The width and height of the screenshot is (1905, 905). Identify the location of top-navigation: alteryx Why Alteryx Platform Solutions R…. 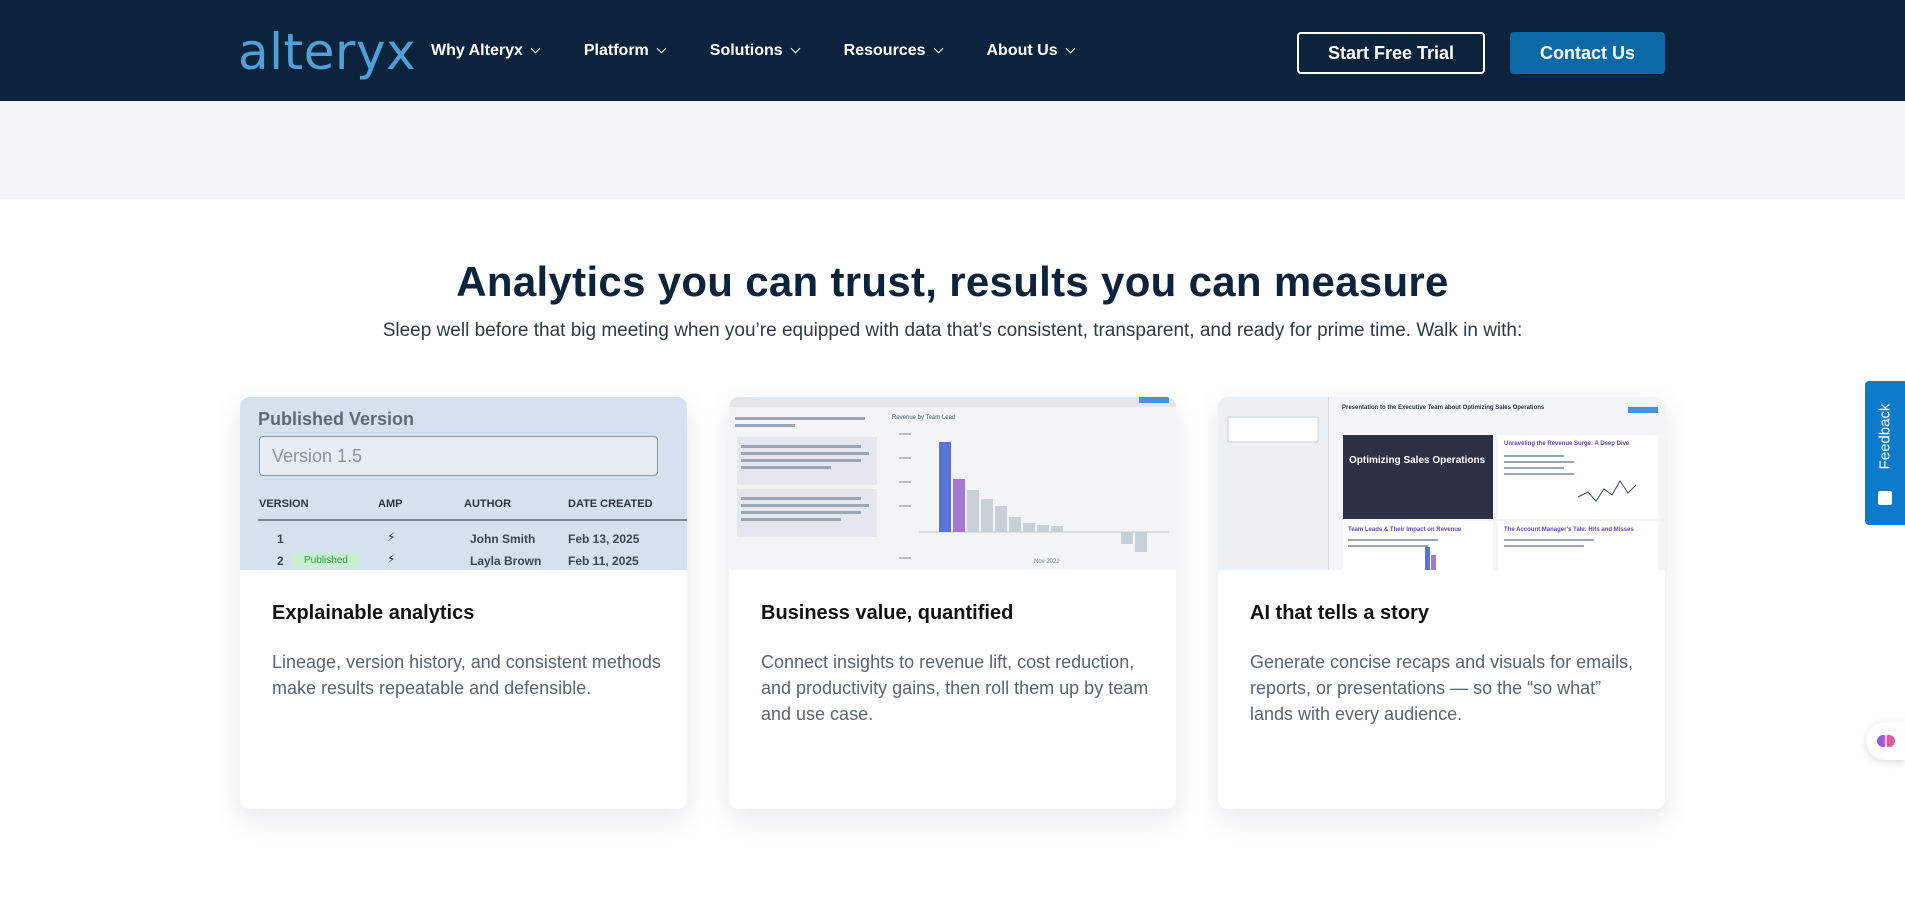
(952, 50).